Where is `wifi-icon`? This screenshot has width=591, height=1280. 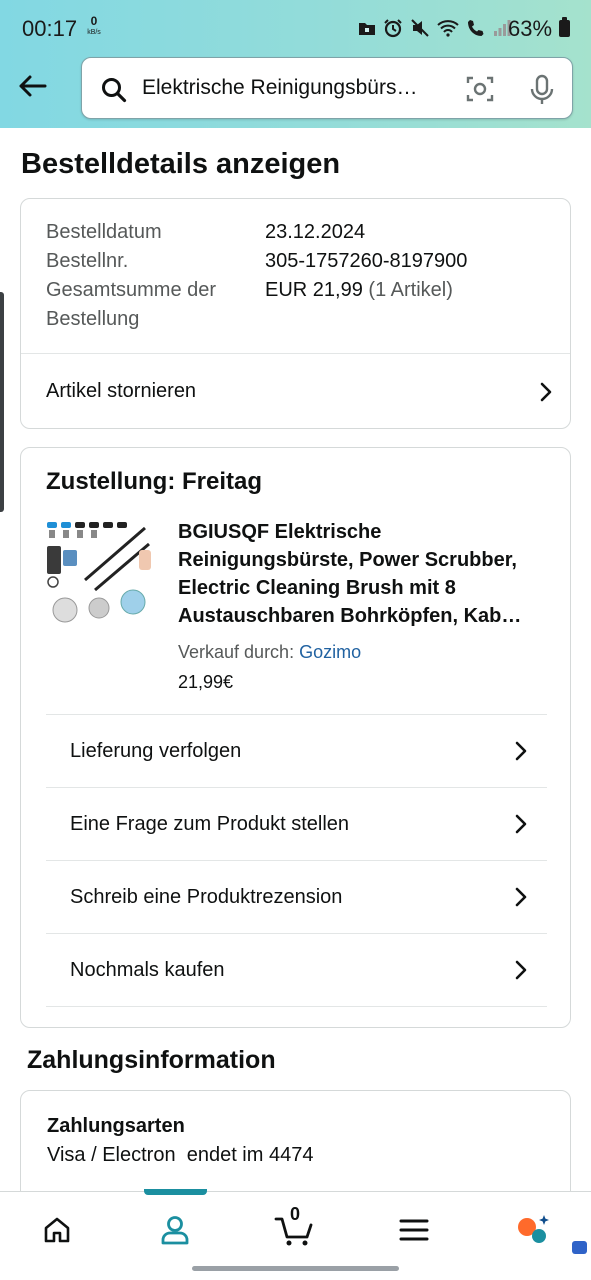
wifi-icon is located at coordinates (448, 28).